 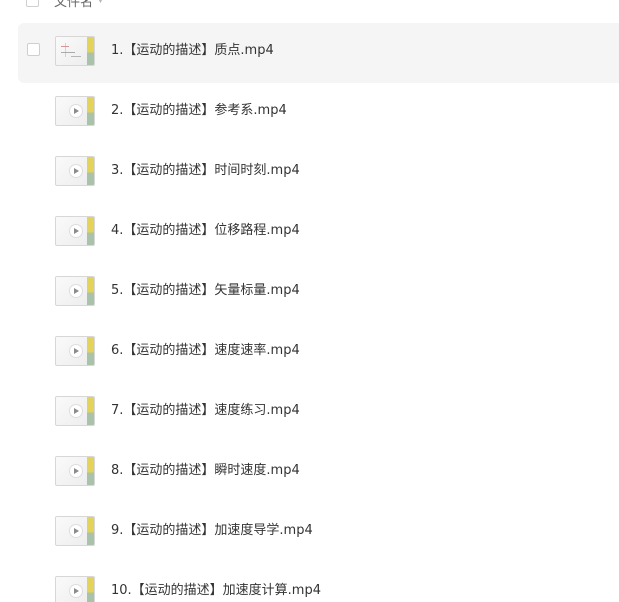 What do you see at coordinates (318, 293) in the screenshot?
I see `file-row-5: 5.【运动的描述】矢量标量.mp4` at bounding box center [318, 293].